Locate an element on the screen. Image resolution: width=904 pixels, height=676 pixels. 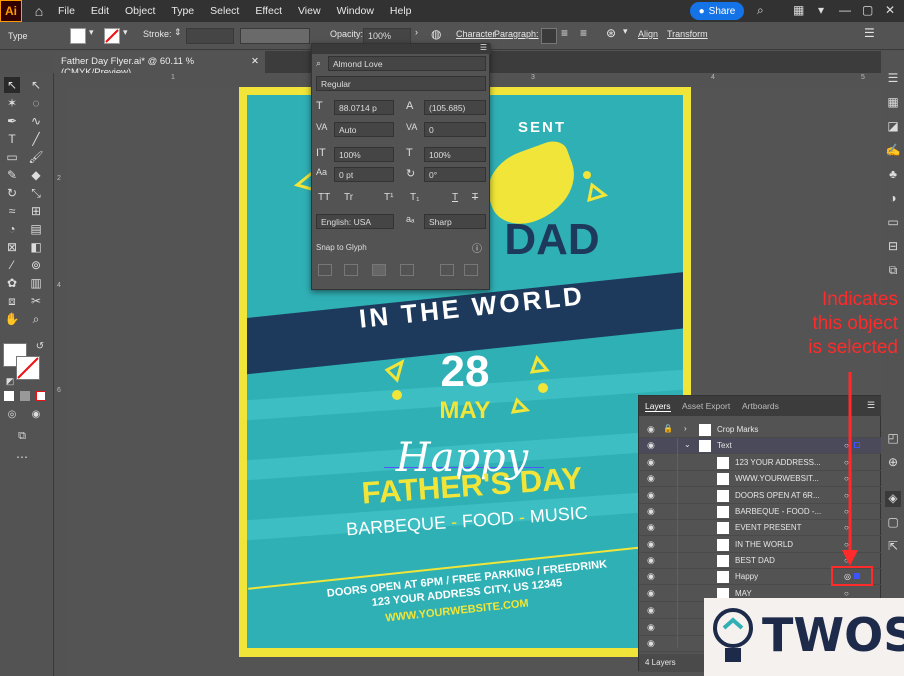
snap-baseline-icon is located at coordinates (325, 270).